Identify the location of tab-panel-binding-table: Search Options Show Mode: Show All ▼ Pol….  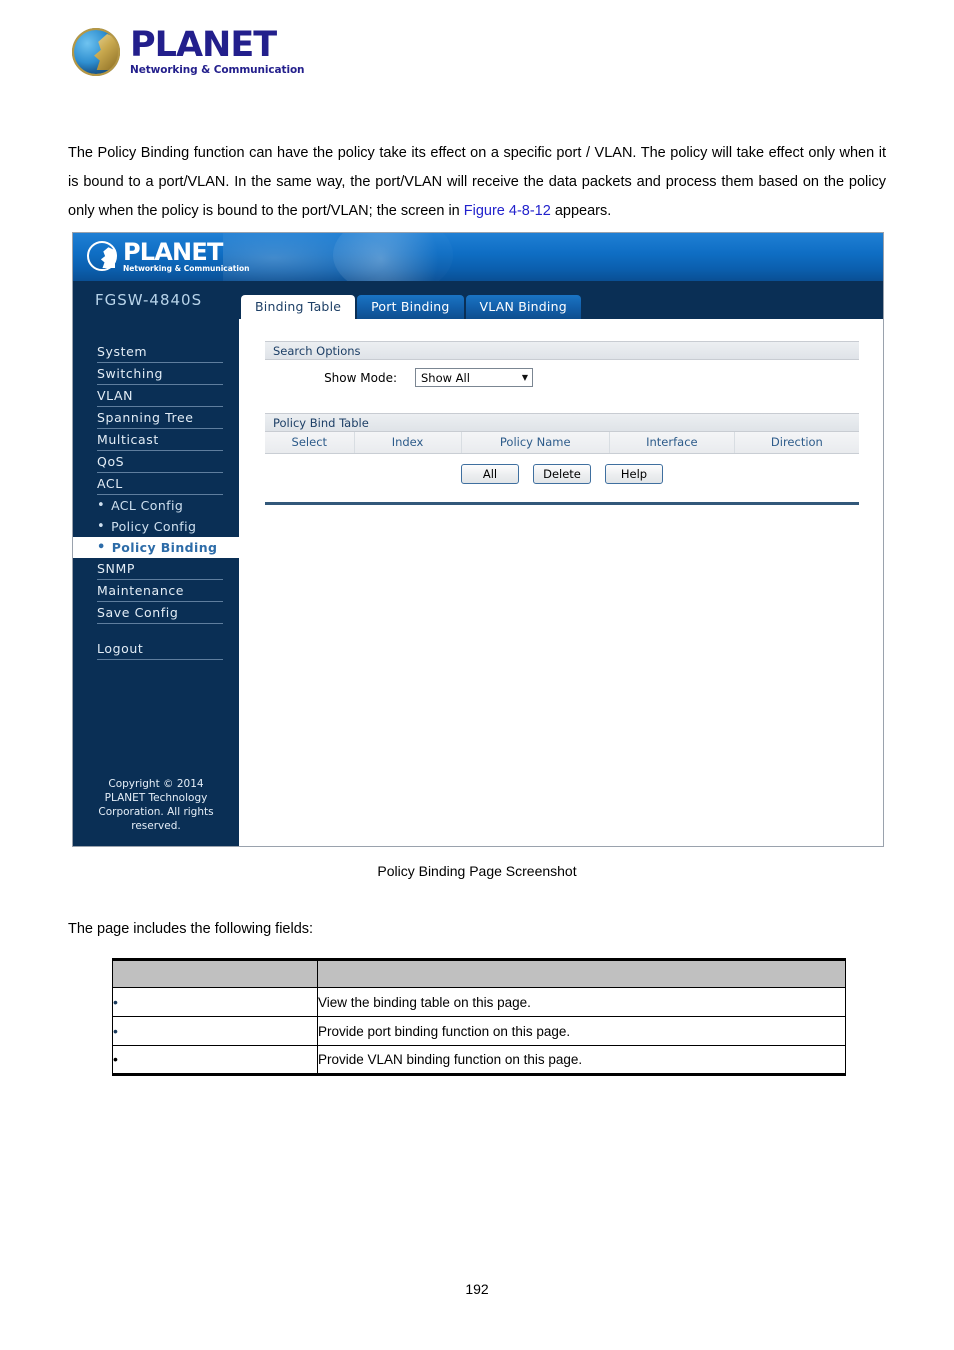
(561, 412).